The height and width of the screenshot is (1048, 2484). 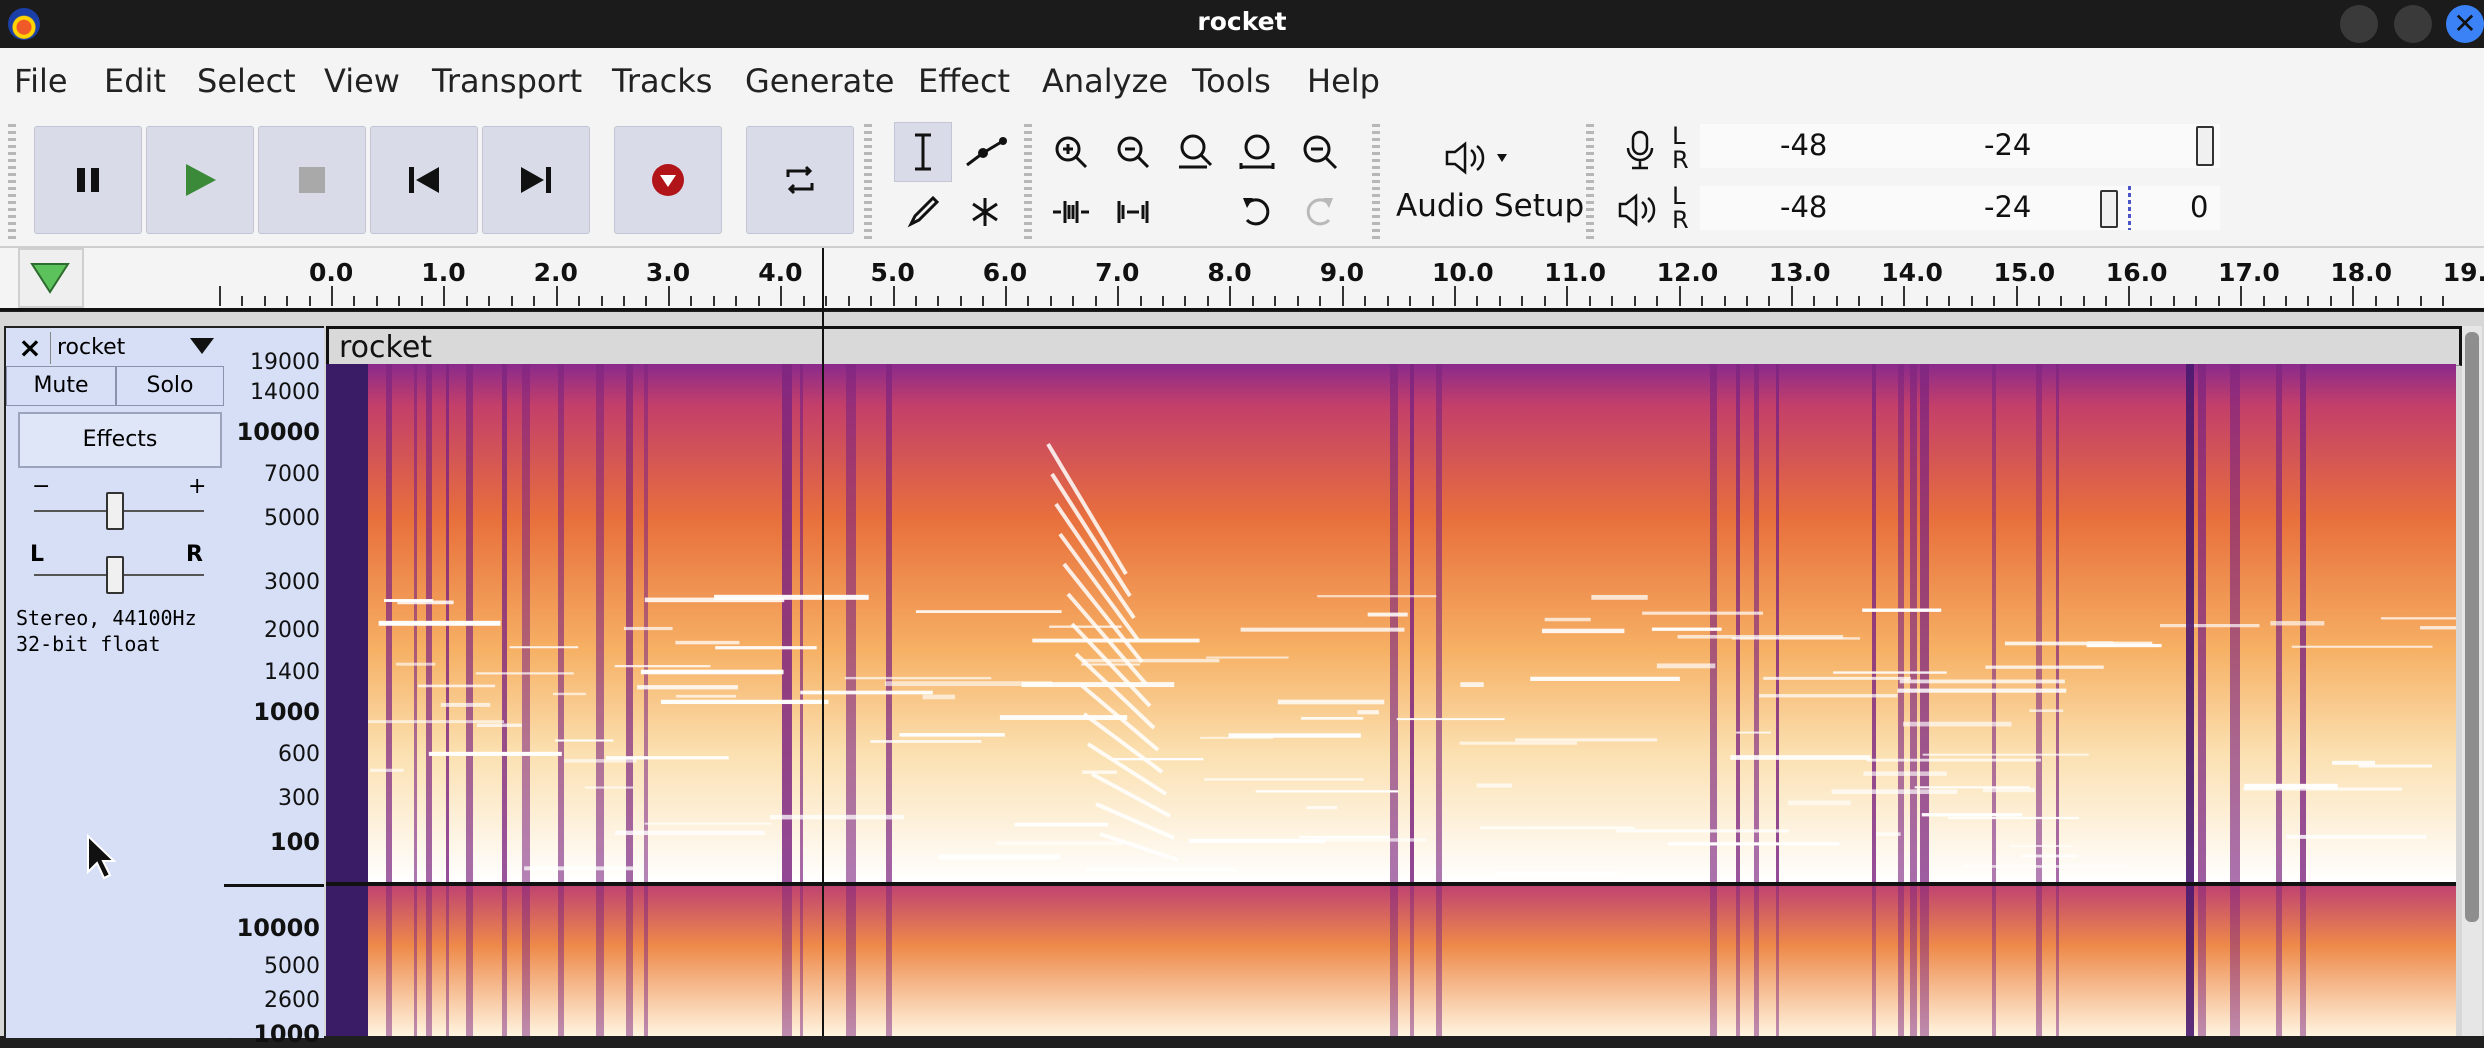 I want to click on timeline-options-button, so click(x=51, y=278).